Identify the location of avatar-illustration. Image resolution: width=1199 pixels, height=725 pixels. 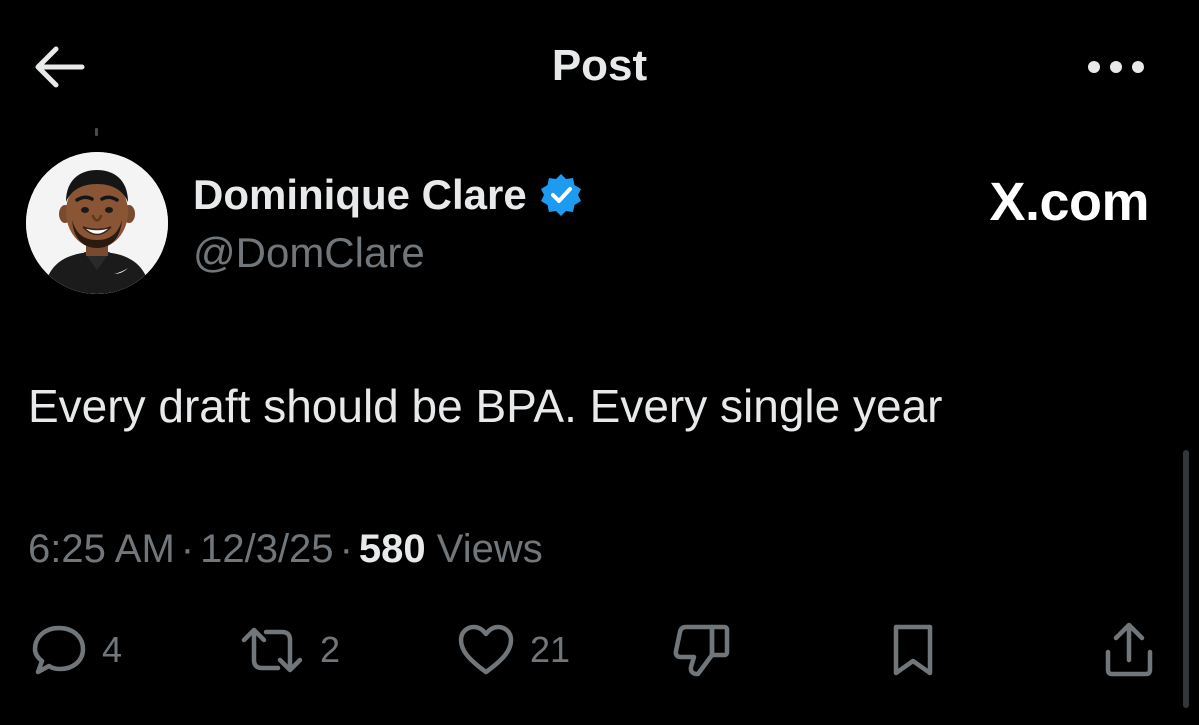
(97, 223).